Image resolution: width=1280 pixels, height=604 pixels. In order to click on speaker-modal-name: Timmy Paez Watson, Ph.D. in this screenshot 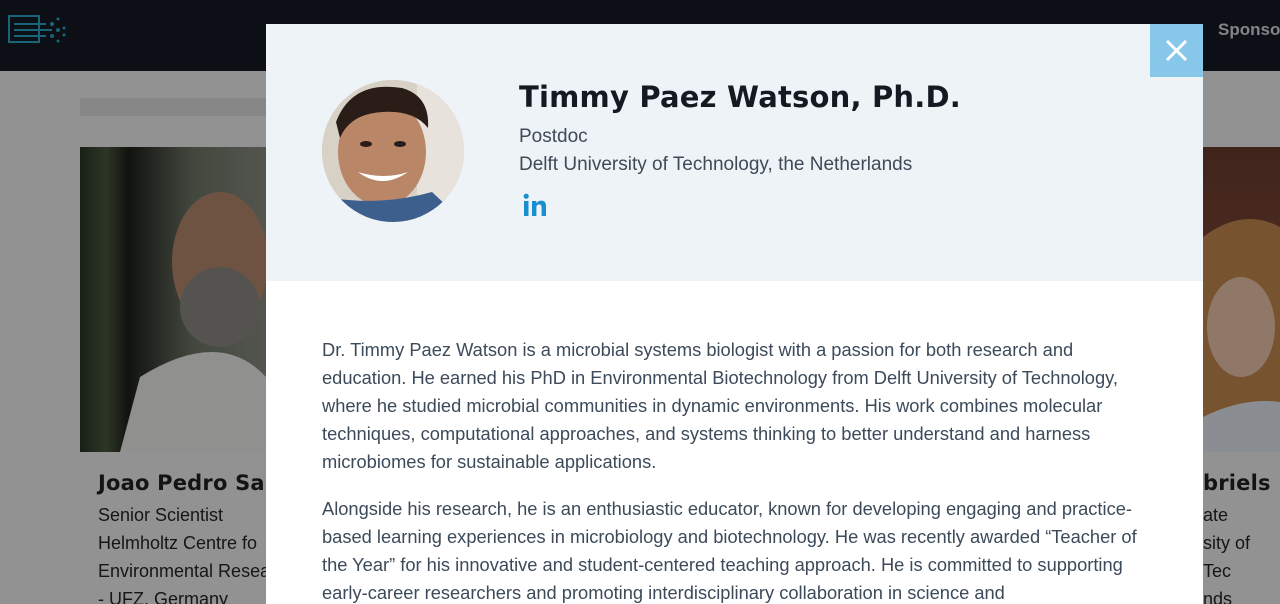, I will do `click(740, 97)`.